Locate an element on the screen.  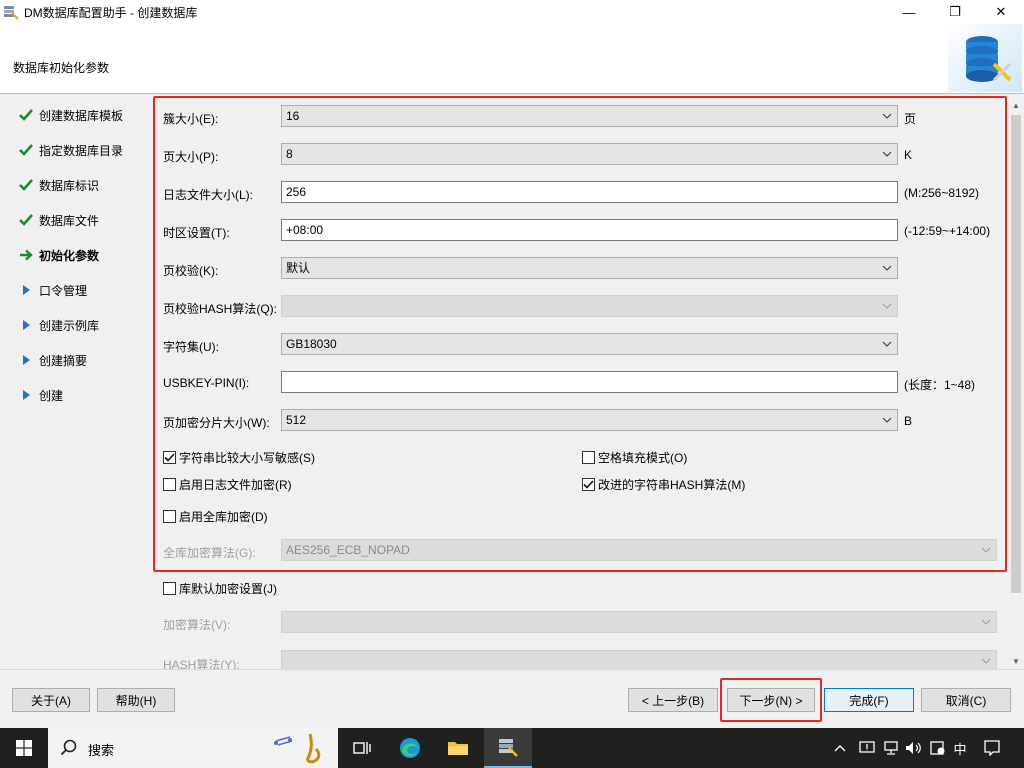
windows-icon is located at coordinates (24, 748).